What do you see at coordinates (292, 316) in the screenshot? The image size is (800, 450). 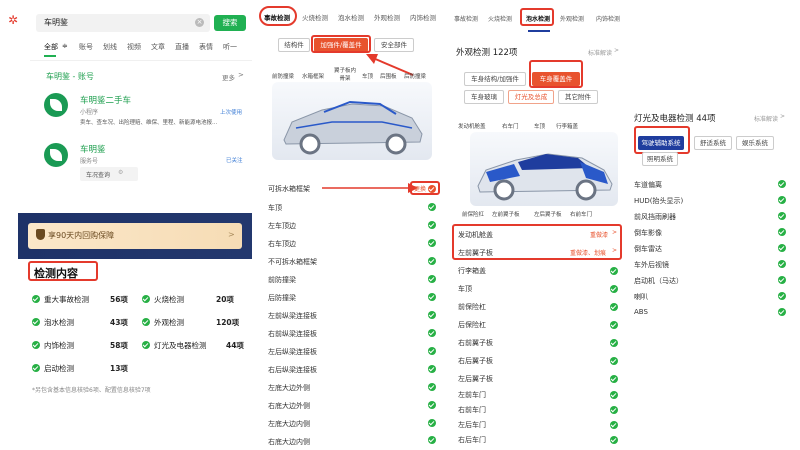 I see `row-label: 左前纵梁连接板` at bounding box center [292, 316].